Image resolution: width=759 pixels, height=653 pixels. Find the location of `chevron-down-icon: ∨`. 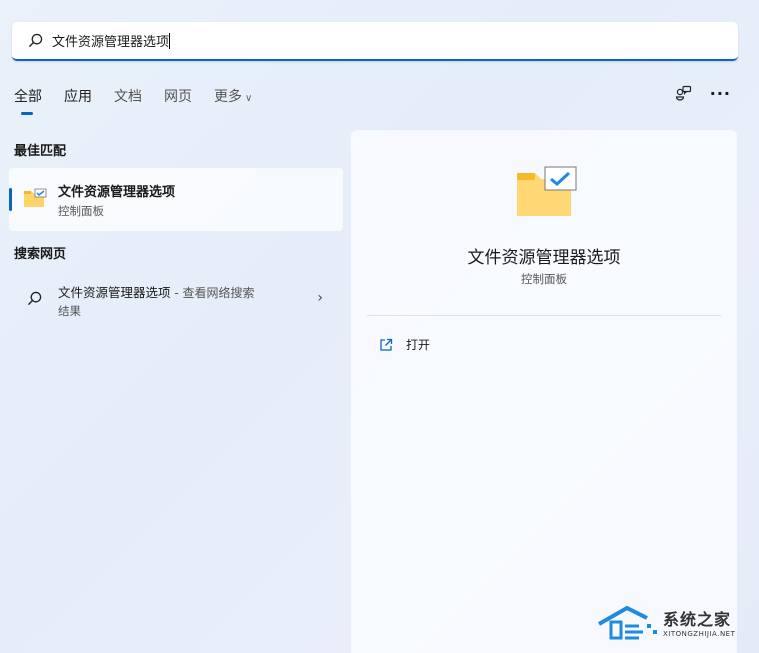

chevron-down-icon: ∨ is located at coordinates (249, 98).